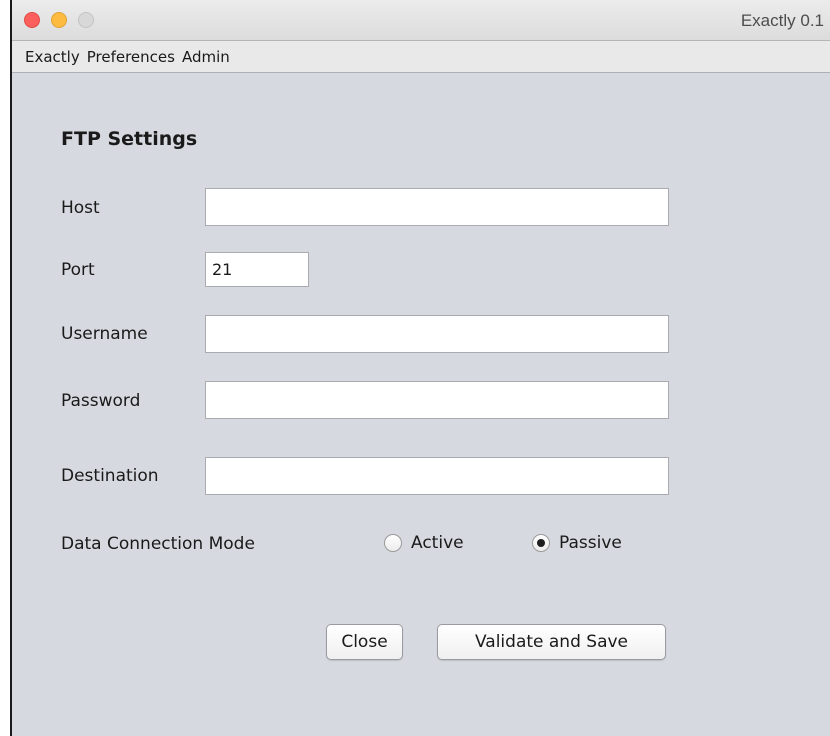  I want to click on radio-active: Active, so click(424, 543).